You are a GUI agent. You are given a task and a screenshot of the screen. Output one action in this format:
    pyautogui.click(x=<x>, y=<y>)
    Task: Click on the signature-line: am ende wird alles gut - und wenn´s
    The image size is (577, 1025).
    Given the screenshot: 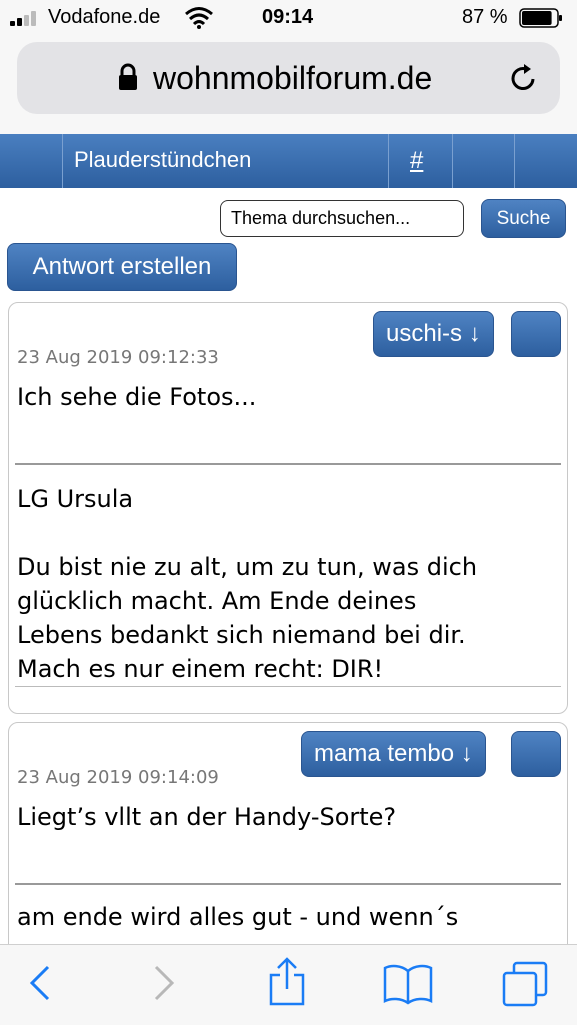 What is the action you would take?
    pyautogui.click(x=238, y=917)
    